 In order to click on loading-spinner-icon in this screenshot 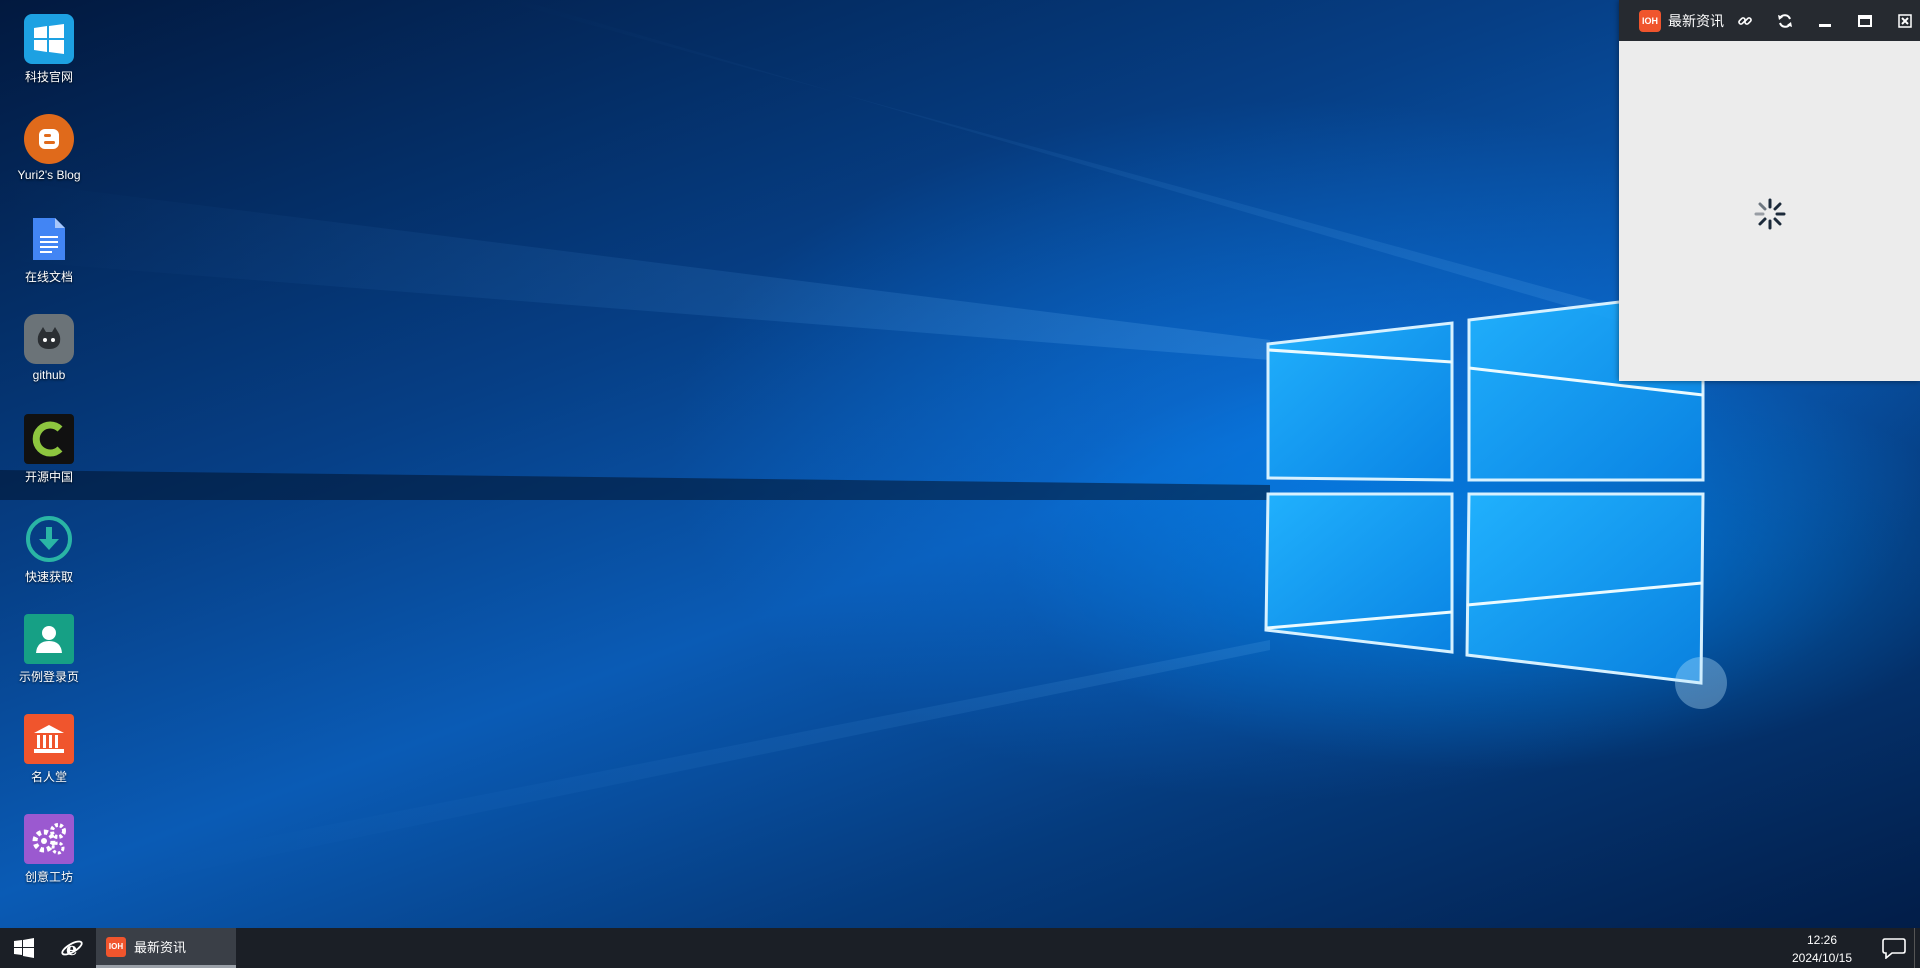, I will do `click(1770, 214)`.